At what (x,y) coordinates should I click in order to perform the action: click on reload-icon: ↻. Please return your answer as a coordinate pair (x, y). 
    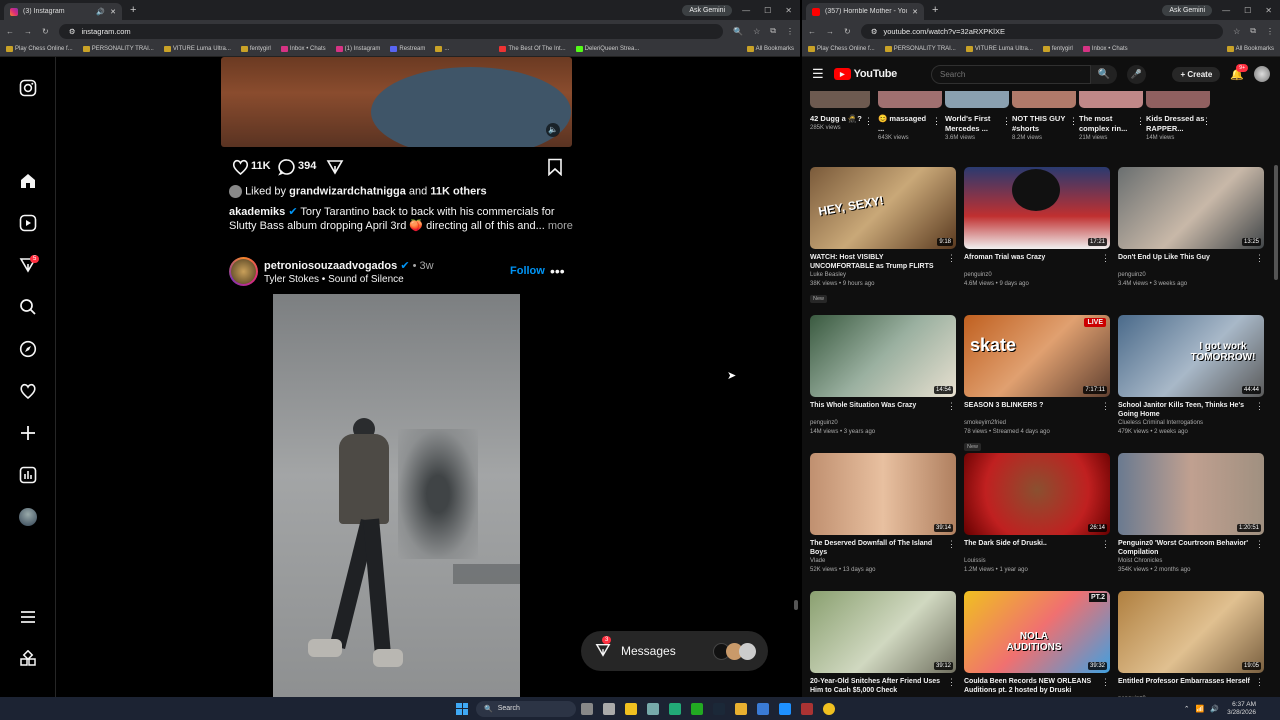
    Looking at the image, I should click on (847, 31).